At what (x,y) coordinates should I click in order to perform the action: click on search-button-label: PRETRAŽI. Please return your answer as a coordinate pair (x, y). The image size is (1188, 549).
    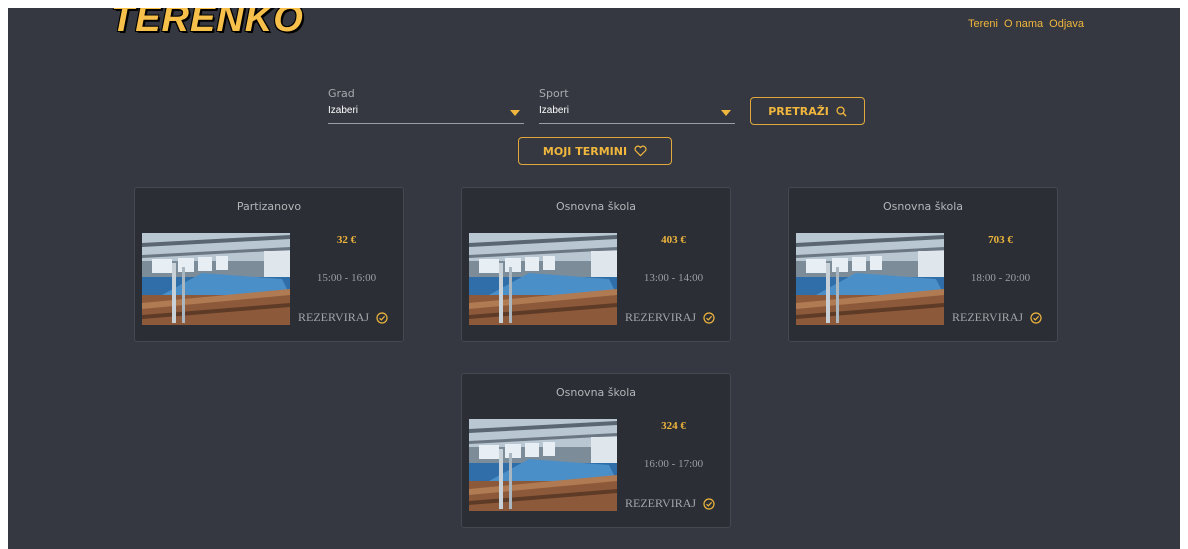
    Looking at the image, I should click on (798, 111).